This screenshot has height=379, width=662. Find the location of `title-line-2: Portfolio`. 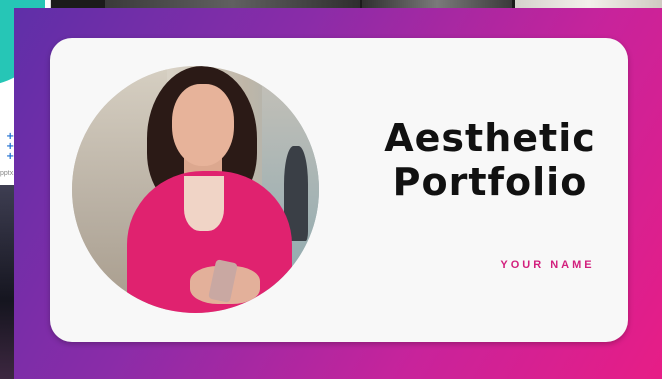

title-line-2: Portfolio is located at coordinates (490, 182).